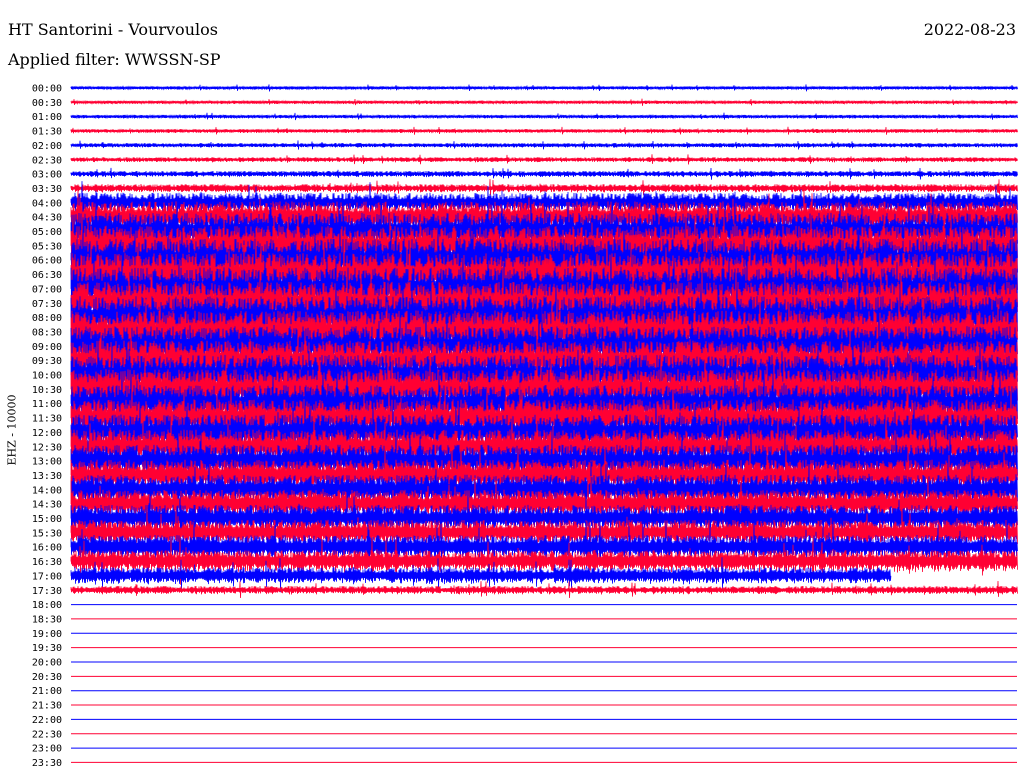 This screenshot has height=780, width=1024. Describe the element at coordinates (47, 648) in the screenshot. I see `time-tick-label: 19:30` at that location.